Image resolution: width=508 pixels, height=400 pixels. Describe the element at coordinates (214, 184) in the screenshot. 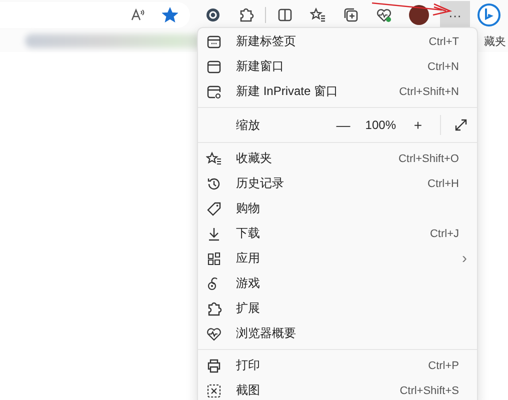

I see `history-icon` at that location.